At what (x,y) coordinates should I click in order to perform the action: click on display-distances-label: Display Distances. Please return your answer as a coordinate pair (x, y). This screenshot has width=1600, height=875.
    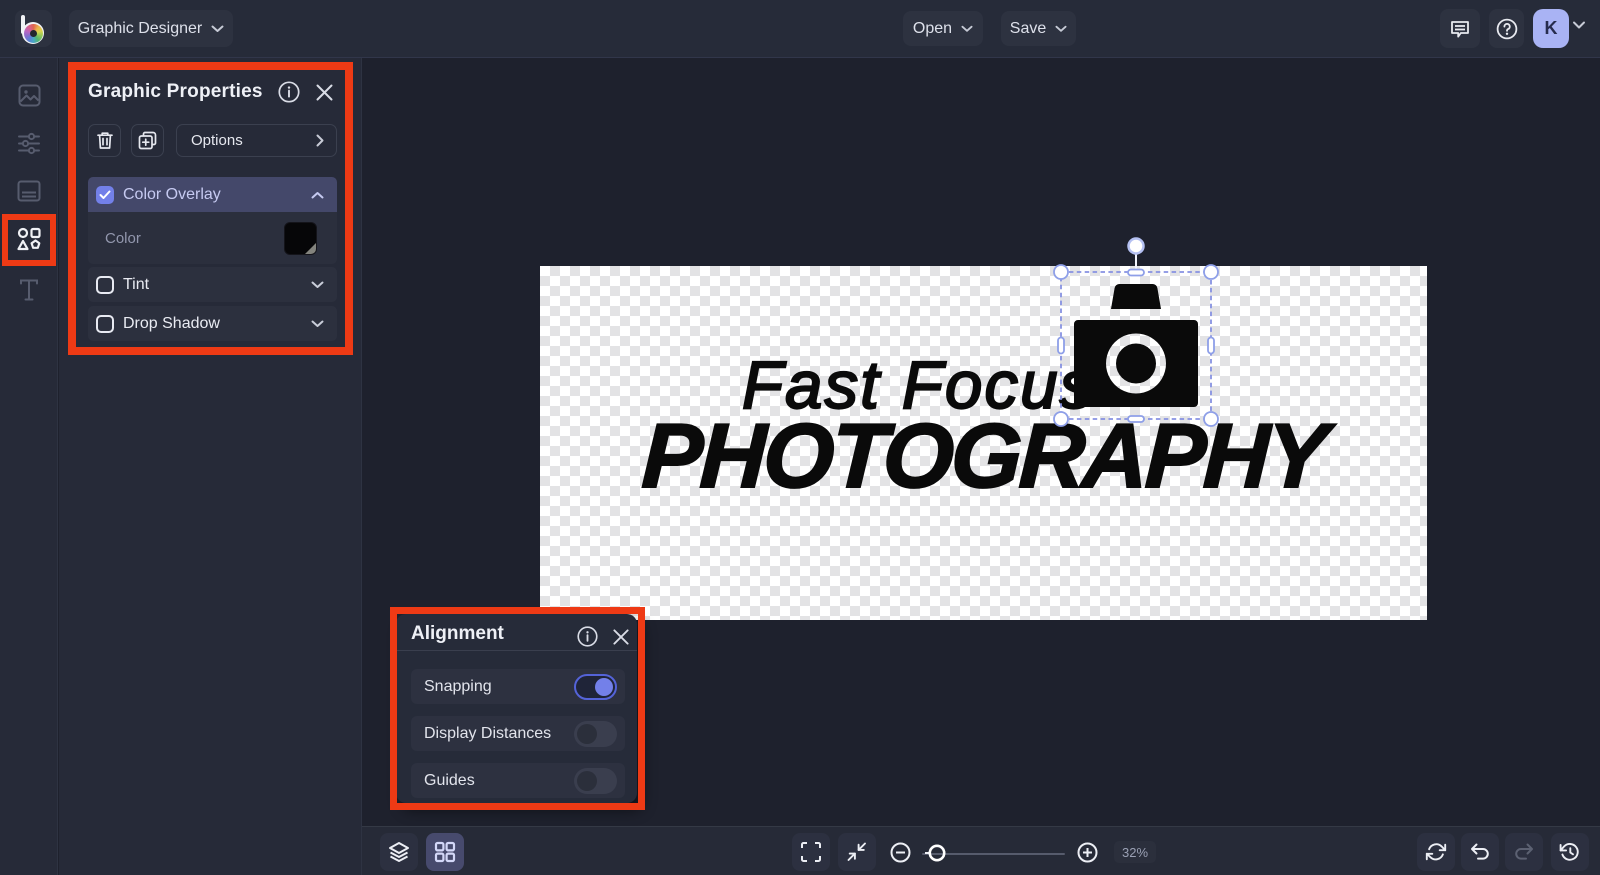
    Looking at the image, I should click on (488, 733).